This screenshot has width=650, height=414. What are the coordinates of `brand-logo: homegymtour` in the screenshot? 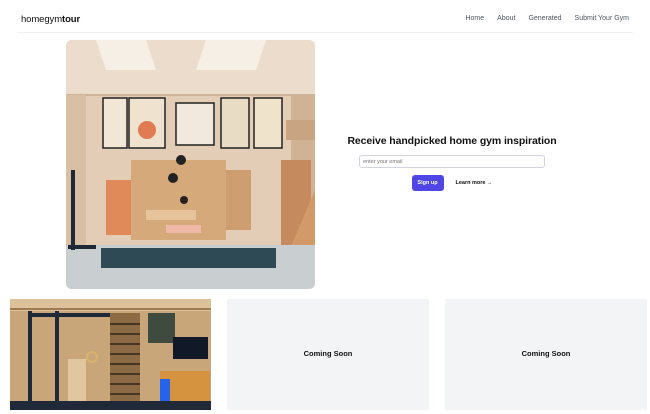 It's located at (50, 19).